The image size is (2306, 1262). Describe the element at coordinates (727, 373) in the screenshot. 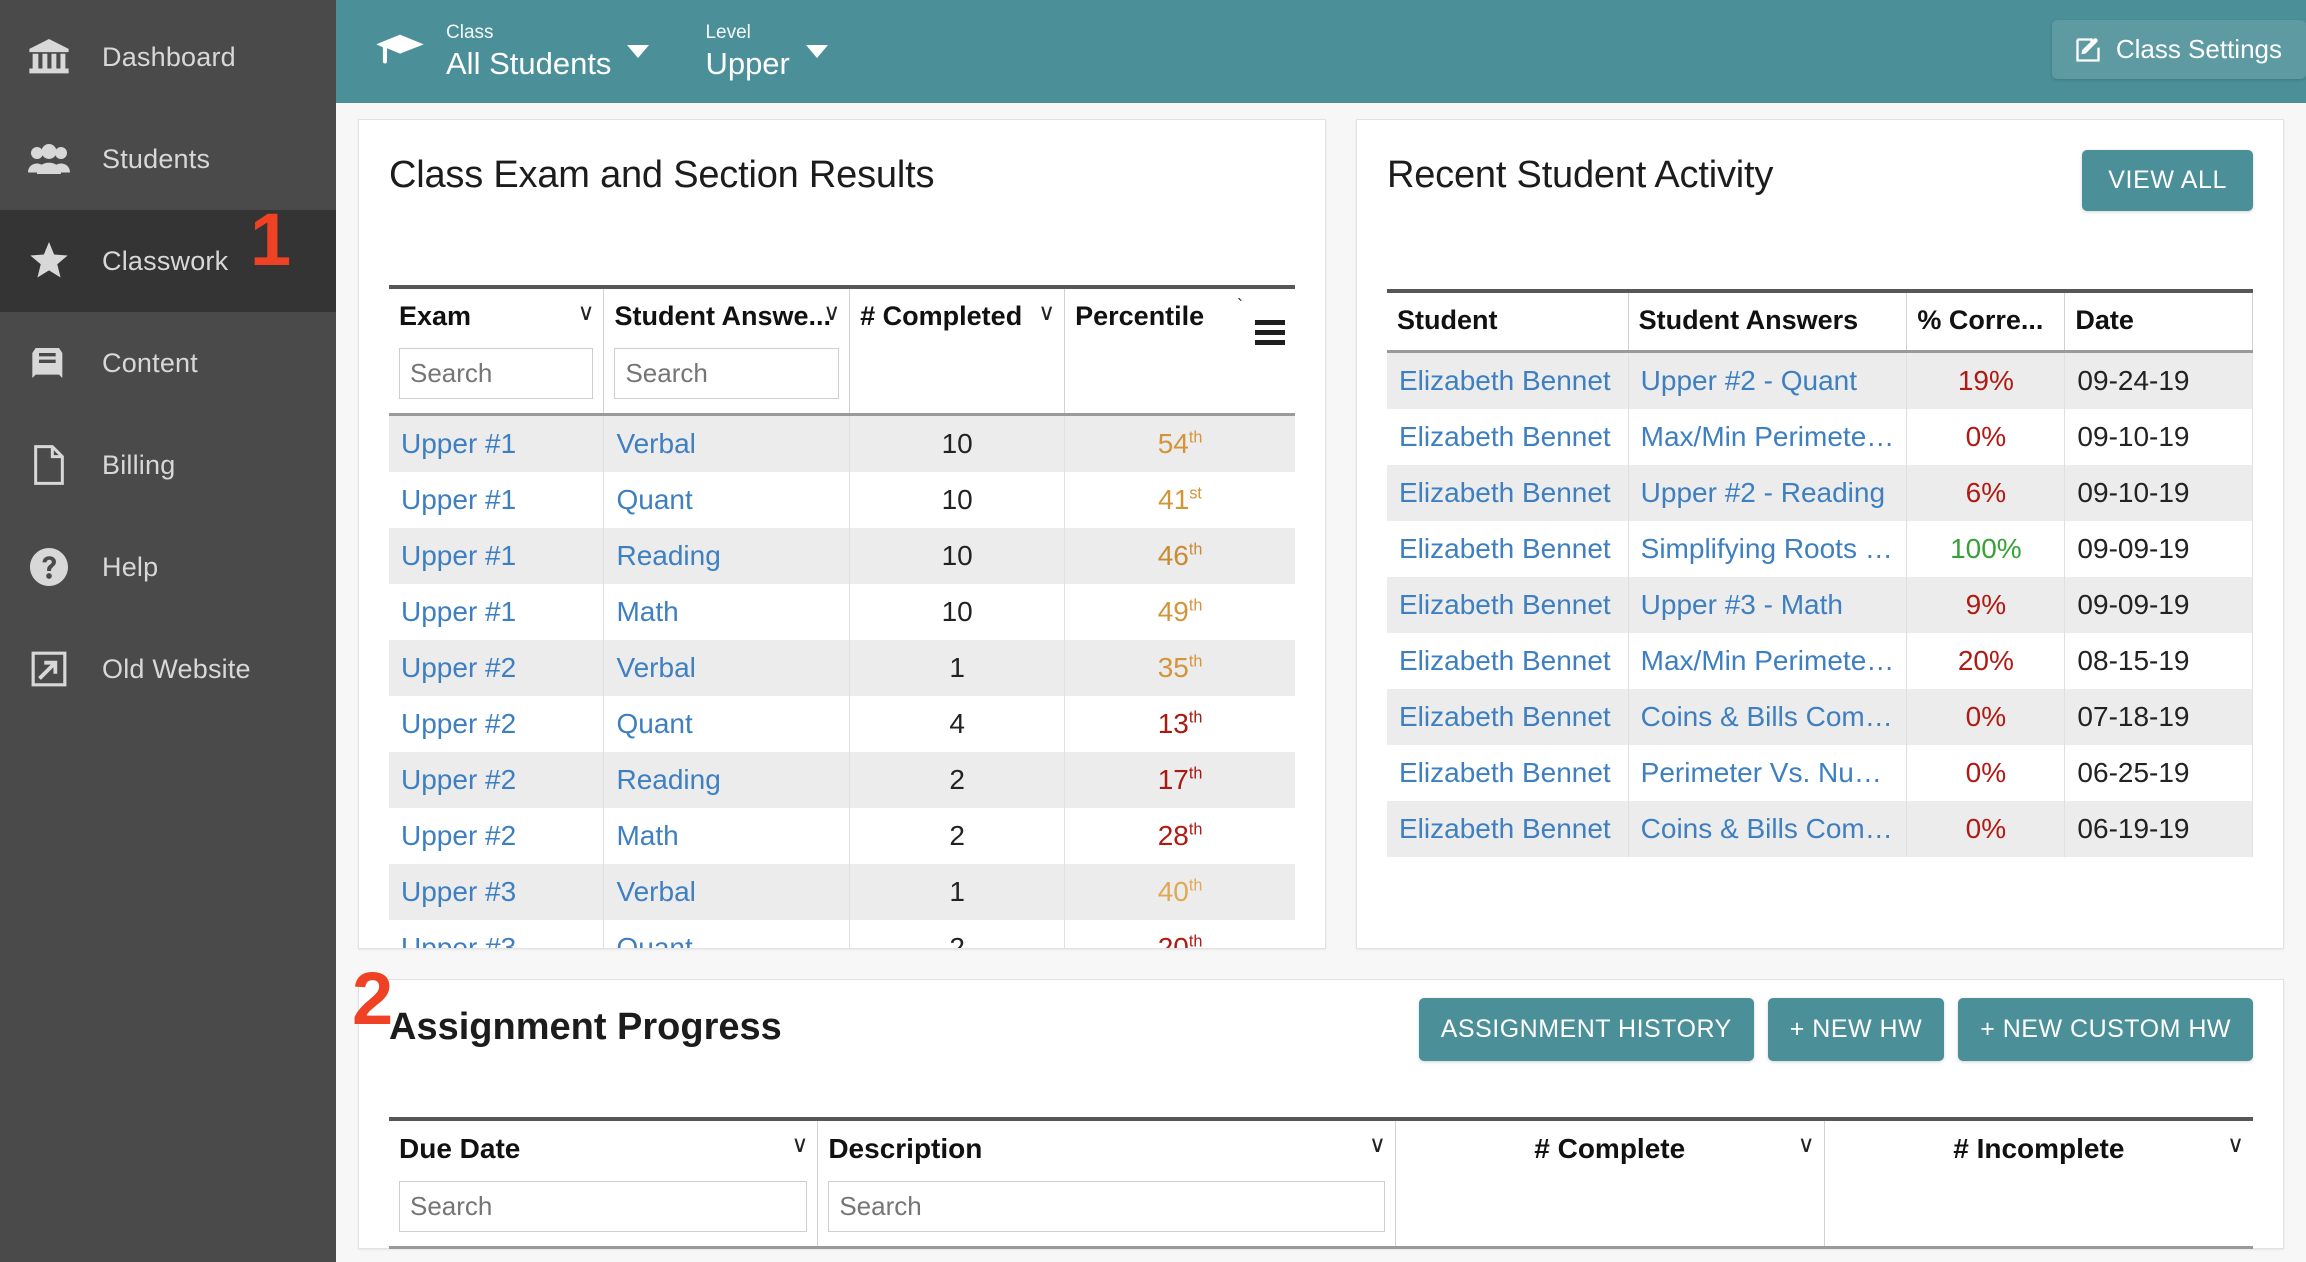

I see `search-input-student-answers` at that location.